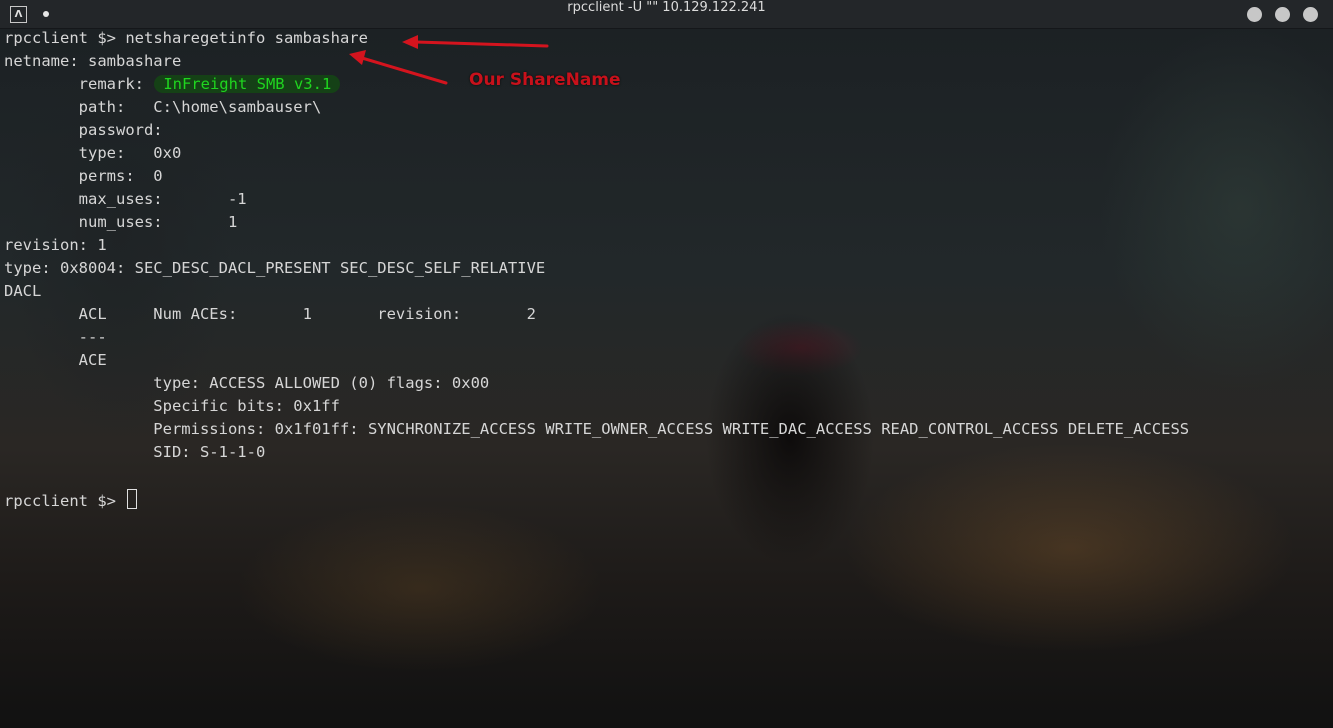 The height and width of the screenshot is (728, 1333). I want to click on output-max-uses: max_uses: -1, so click(125, 199).